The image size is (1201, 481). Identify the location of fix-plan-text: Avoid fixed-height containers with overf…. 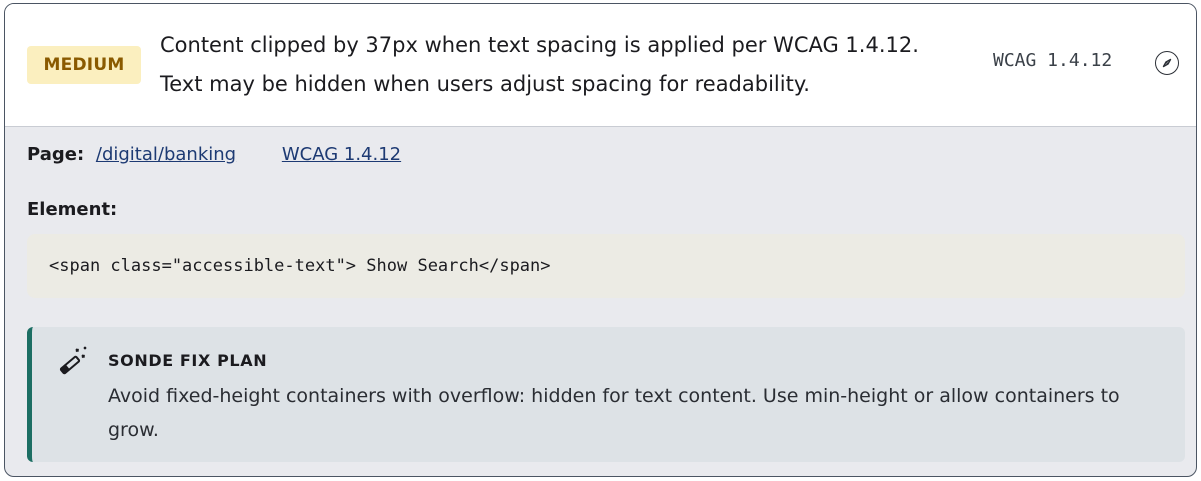
(614, 413).